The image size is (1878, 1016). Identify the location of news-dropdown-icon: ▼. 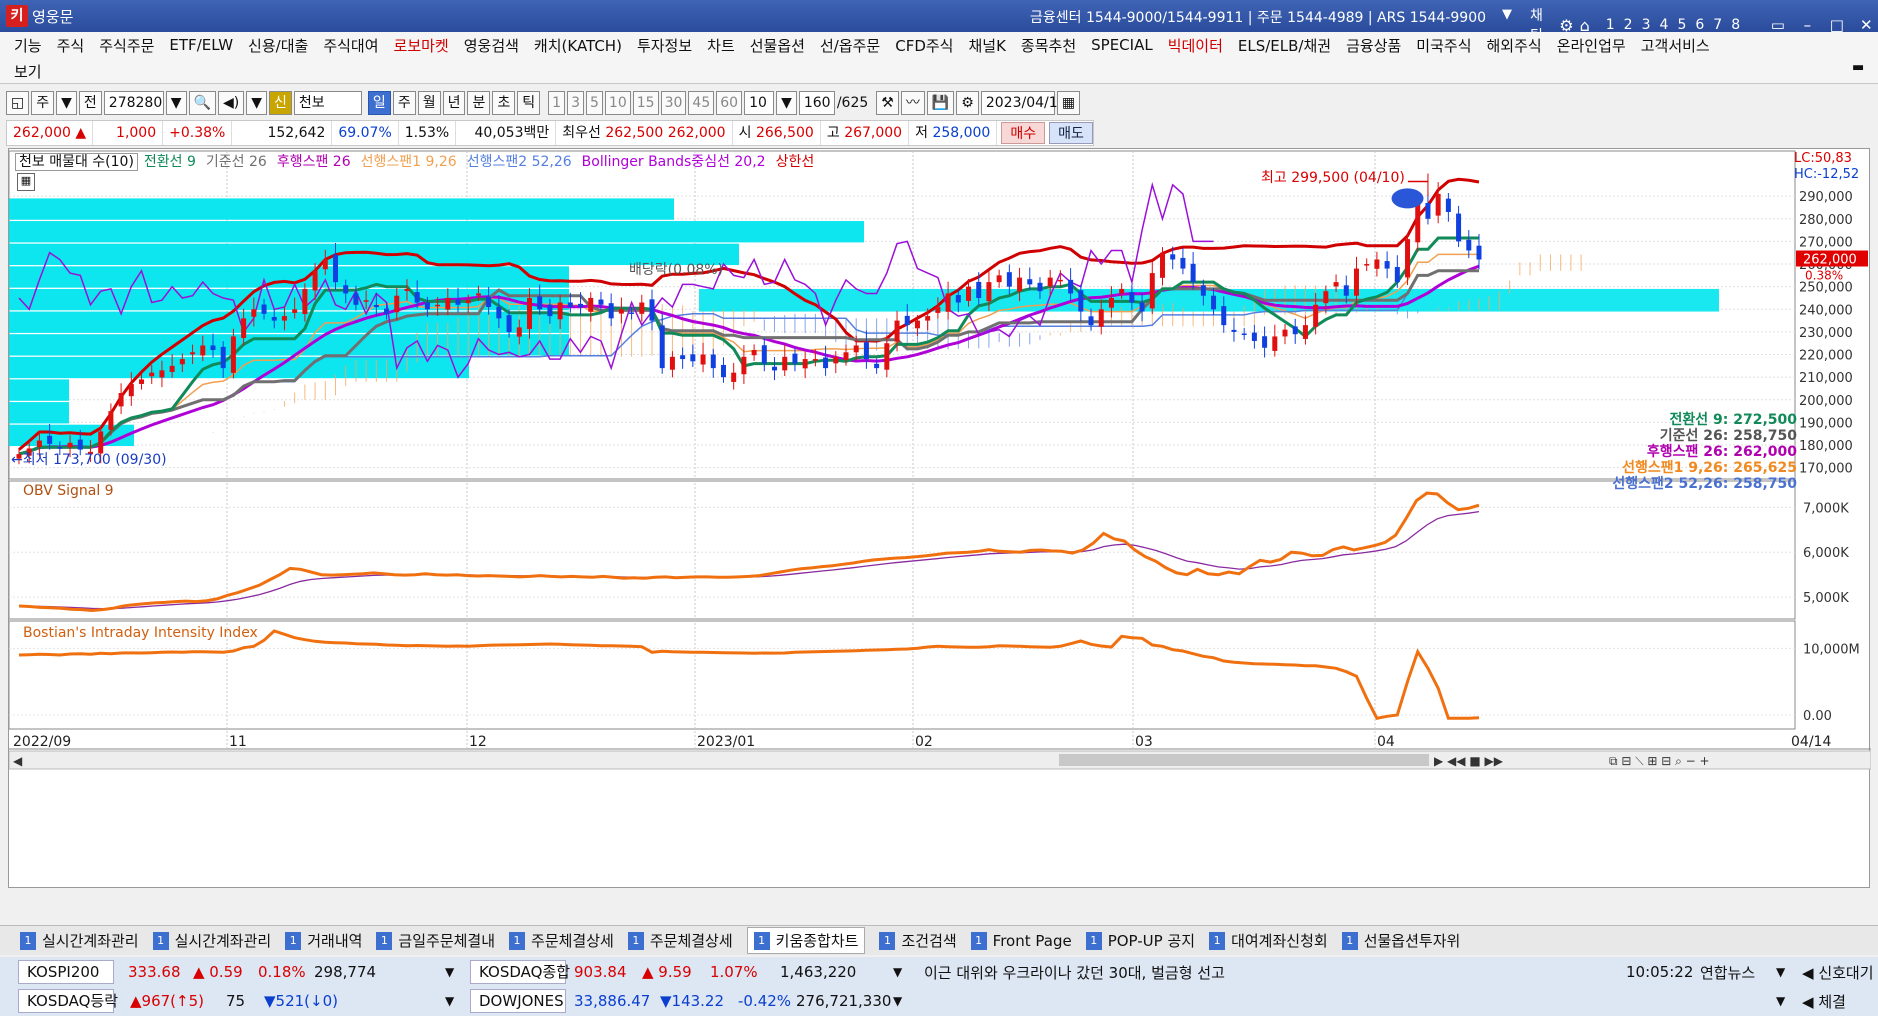
(1780, 972).